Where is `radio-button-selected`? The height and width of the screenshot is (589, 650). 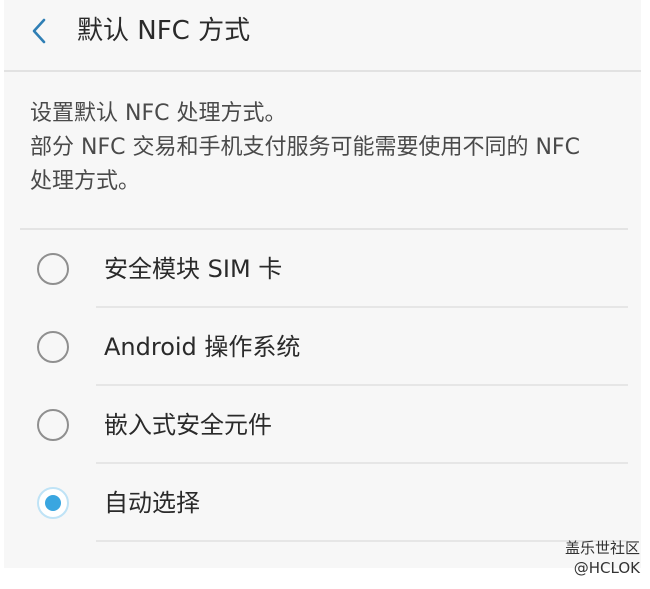
radio-button-selected is located at coordinates (53, 503).